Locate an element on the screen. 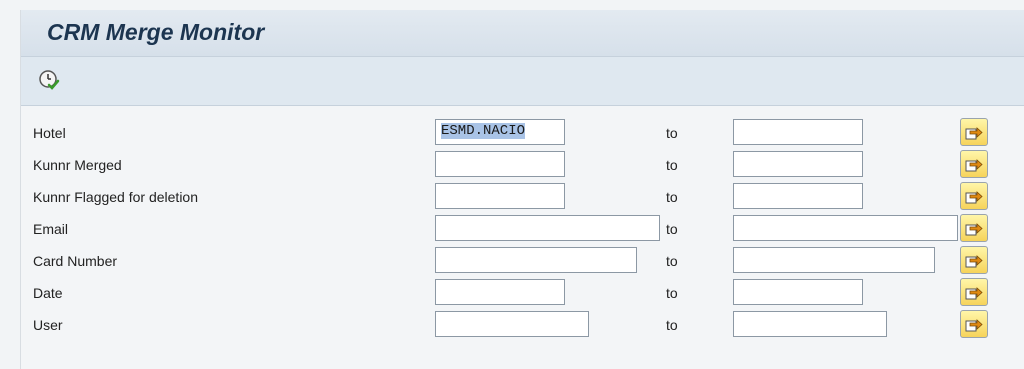  field-label: Kunnr Flagged for deletion is located at coordinates (115, 197).